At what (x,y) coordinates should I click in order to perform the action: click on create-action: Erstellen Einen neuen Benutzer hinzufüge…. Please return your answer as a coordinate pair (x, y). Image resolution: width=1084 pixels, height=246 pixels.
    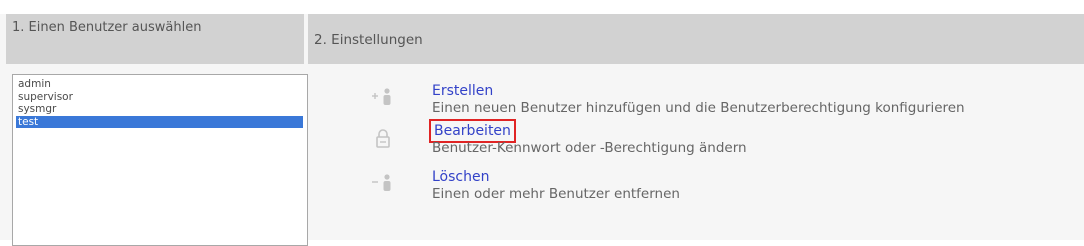
    Looking at the image, I should click on (698, 98).